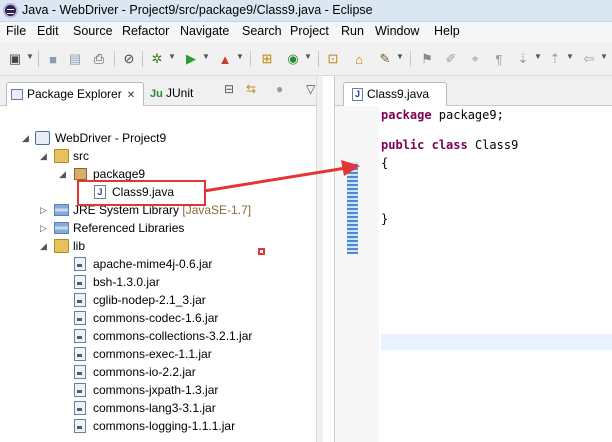 The height and width of the screenshot is (442, 612). Describe the element at coordinates (555, 59) in the screenshot. I see `previous-annotation-icon: ⇡` at that location.